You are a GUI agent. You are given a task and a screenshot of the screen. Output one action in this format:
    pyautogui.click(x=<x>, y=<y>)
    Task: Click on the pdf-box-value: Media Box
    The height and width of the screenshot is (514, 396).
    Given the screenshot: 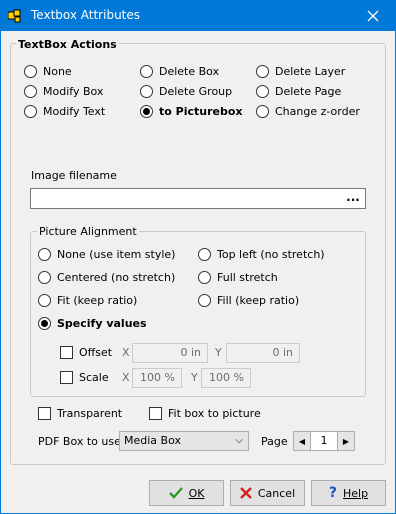 What is the action you would take?
    pyautogui.click(x=152, y=440)
    